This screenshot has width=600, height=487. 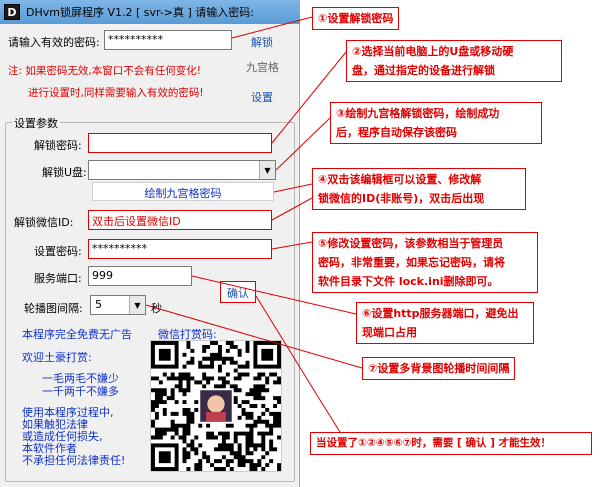 I want to click on note-4-line-1: ④双击该编辑框可以设置、修改解, so click(x=400, y=179).